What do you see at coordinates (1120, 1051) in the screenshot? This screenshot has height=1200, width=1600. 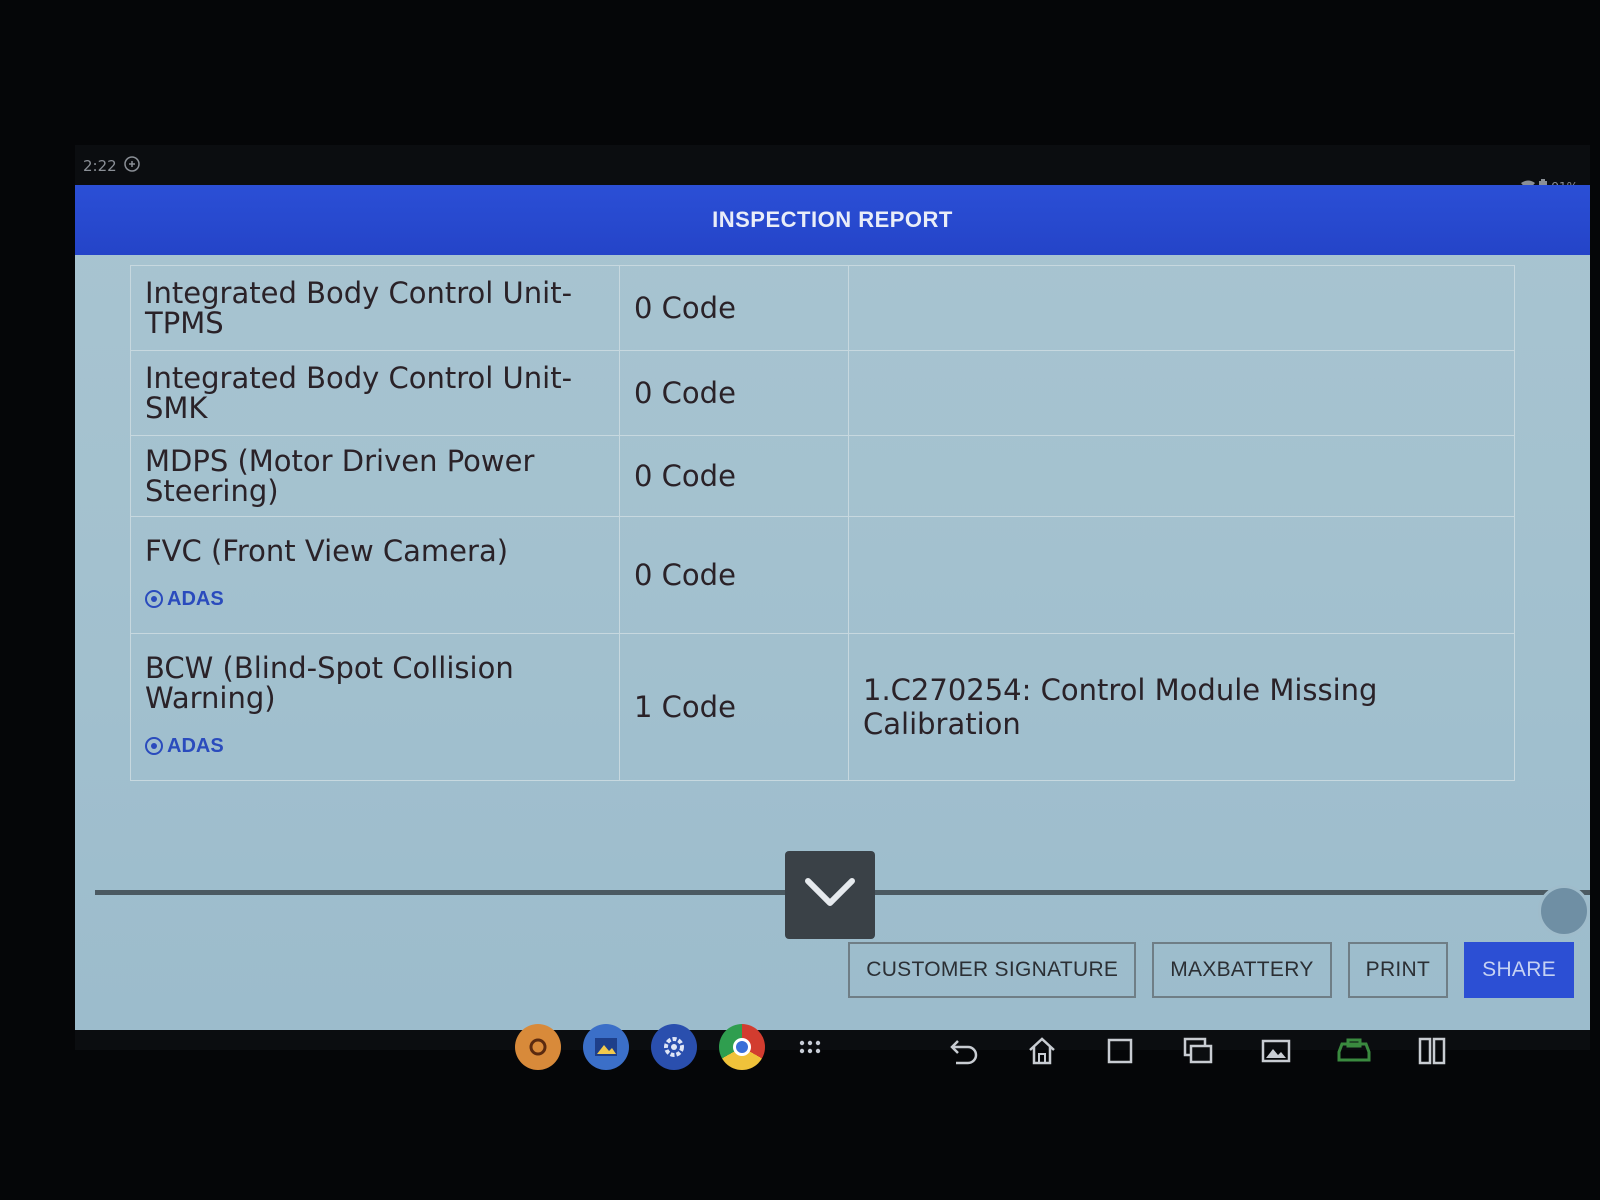 I see `stop-icon` at bounding box center [1120, 1051].